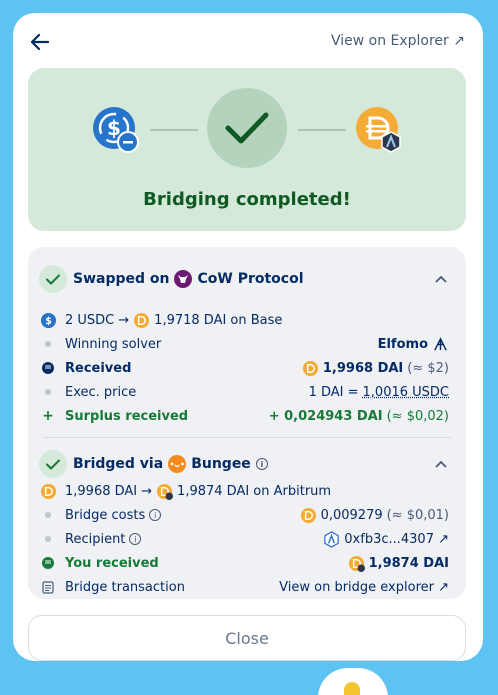 The image size is (498, 695). What do you see at coordinates (244, 515) in the screenshot?
I see `bridge-costs-row: Bridge costs i 0,009279 (≈ $0,01)` at bounding box center [244, 515].